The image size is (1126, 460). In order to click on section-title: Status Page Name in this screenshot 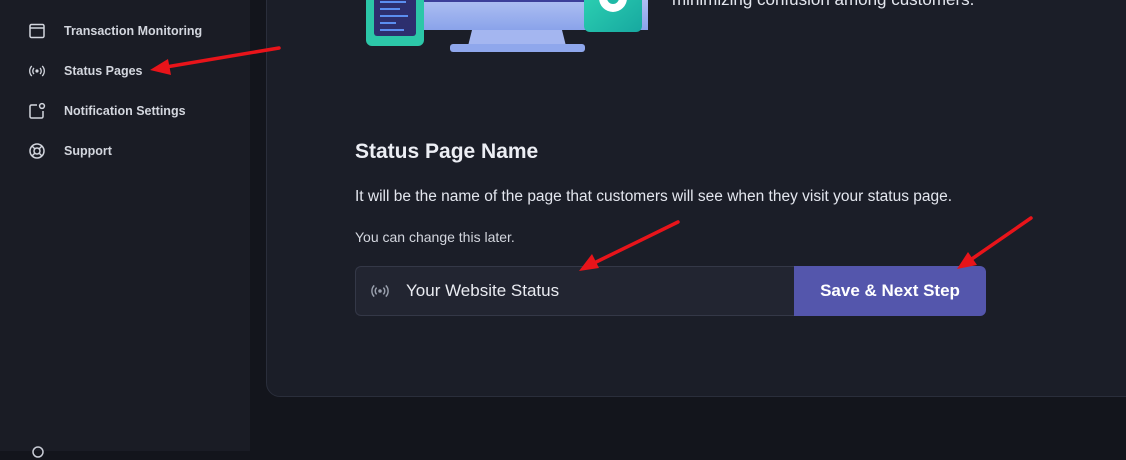, I will do `click(447, 151)`.